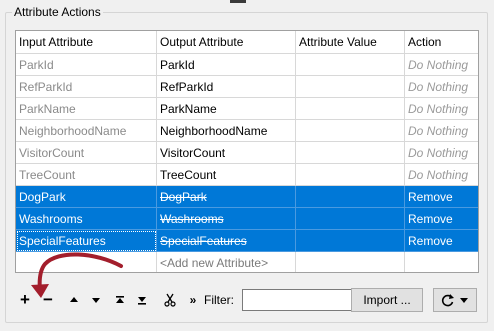 Image resolution: width=494 pixels, height=331 pixels. Describe the element at coordinates (86, 241) in the screenshot. I see `input-attribute-cell: SpecialFeatures` at that location.